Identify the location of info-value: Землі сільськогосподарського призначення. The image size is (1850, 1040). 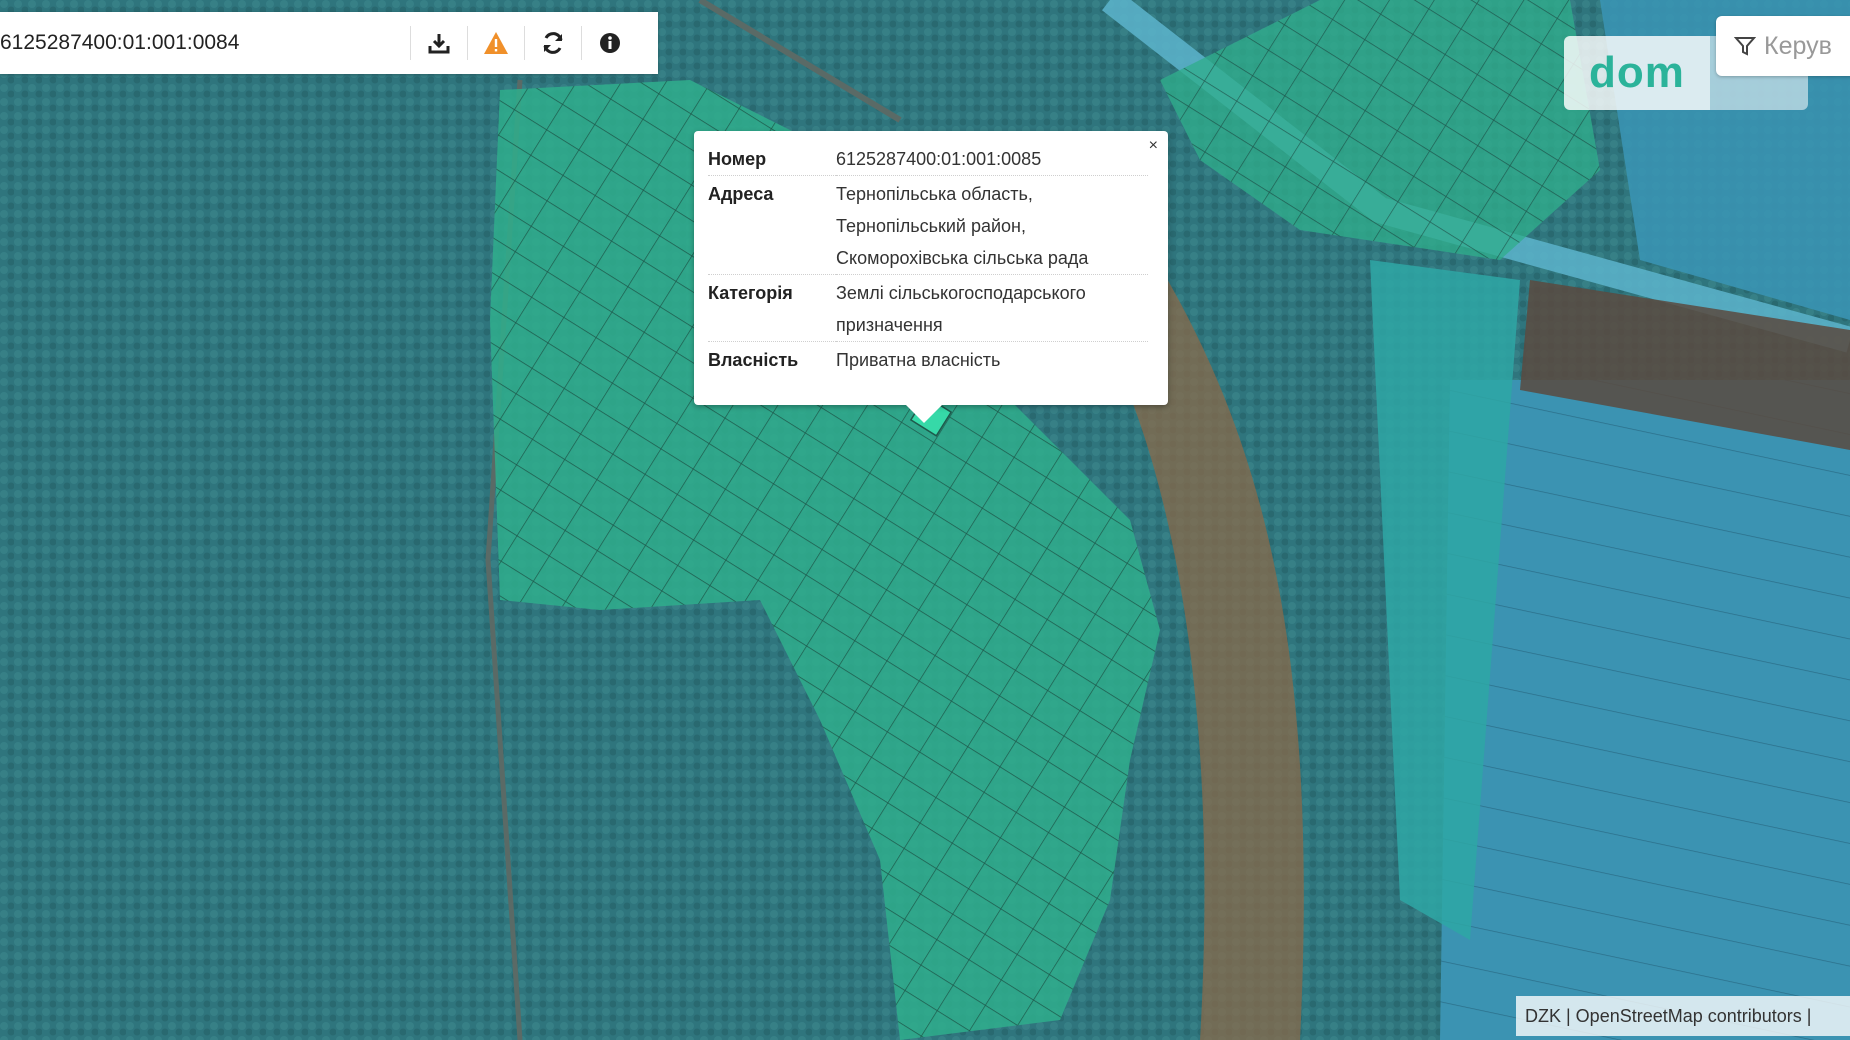
(992, 308).